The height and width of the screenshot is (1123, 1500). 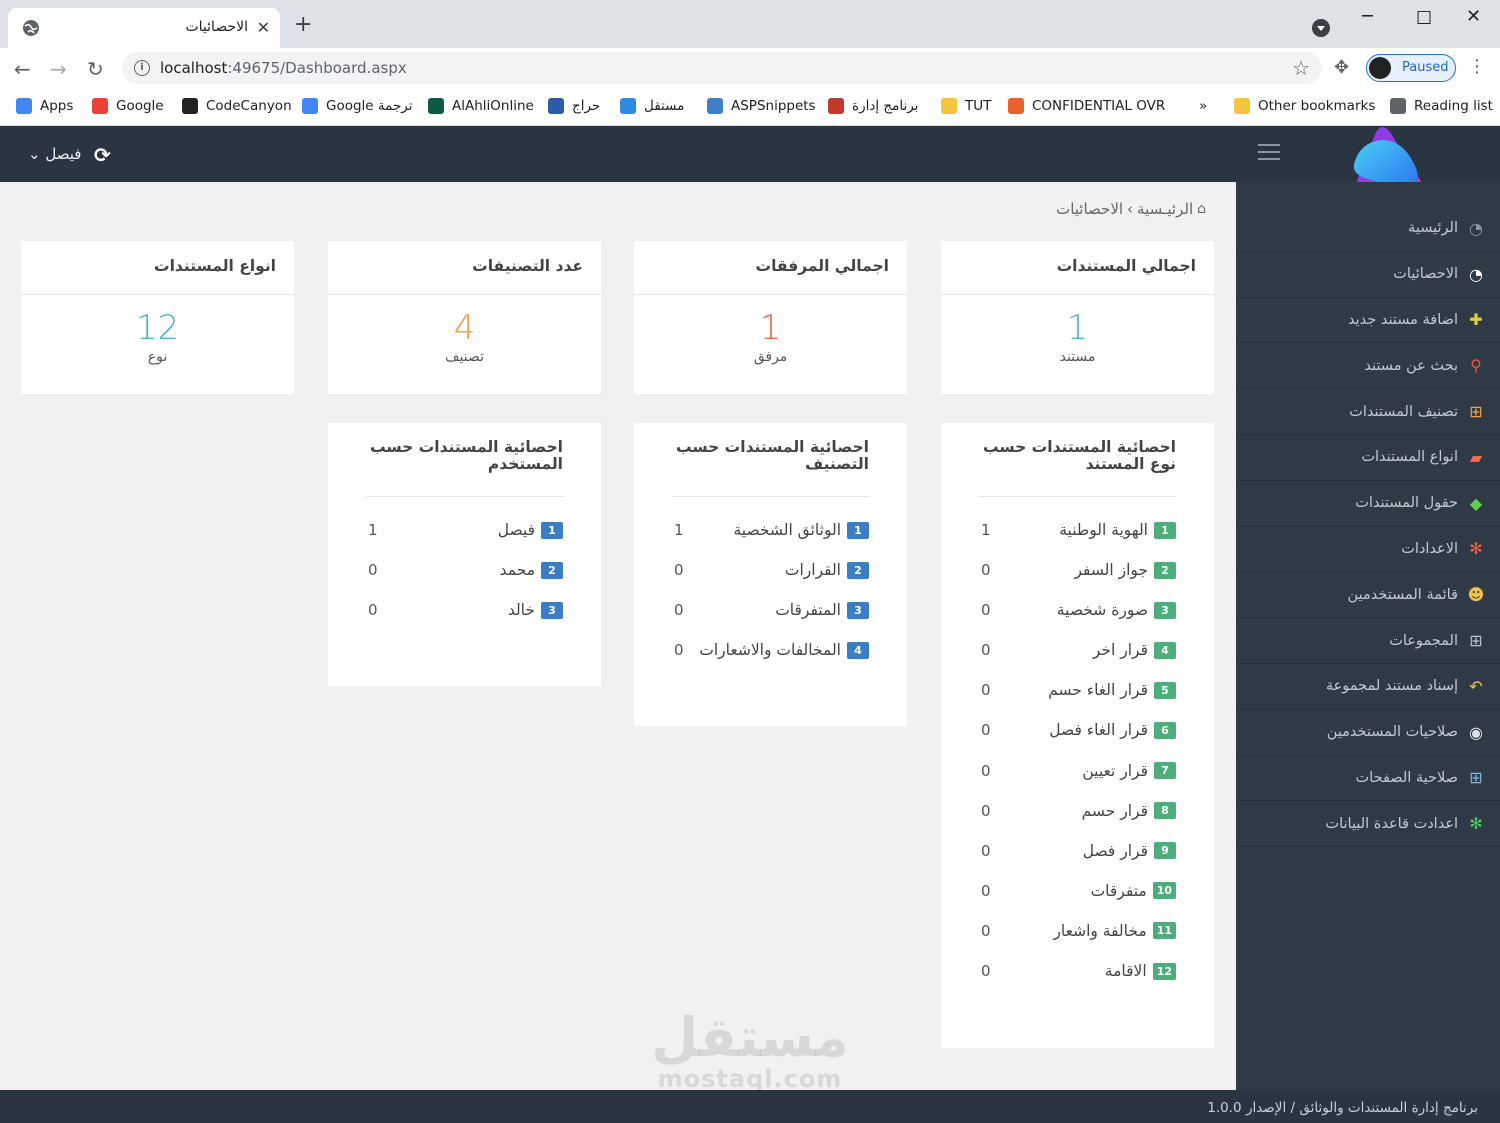 I want to click on sidebar-item: ◔ الرئيسية, so click(x=1368, y=229).